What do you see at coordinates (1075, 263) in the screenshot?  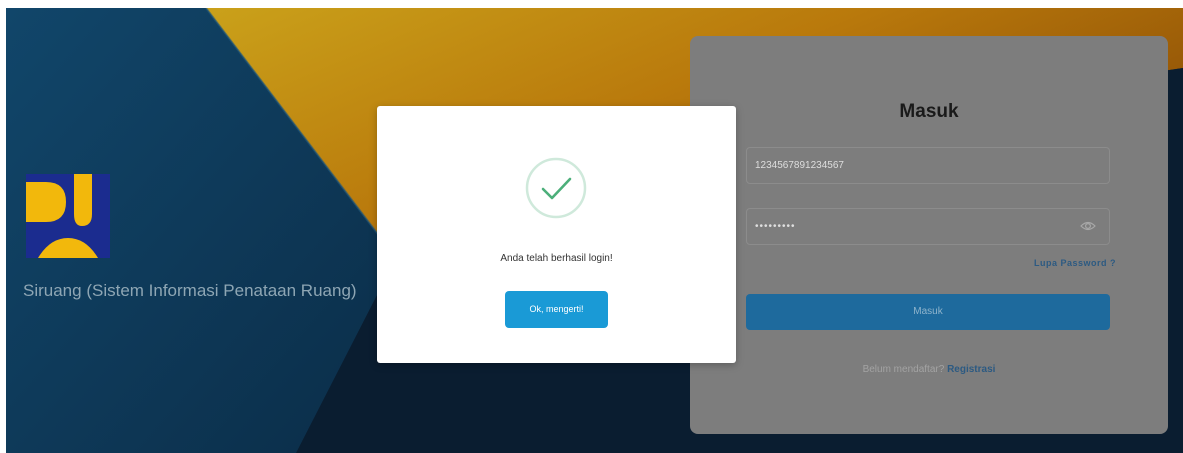 I see `forgot-password-link: Lupa Password ?` at bounding box center [1075, 263].